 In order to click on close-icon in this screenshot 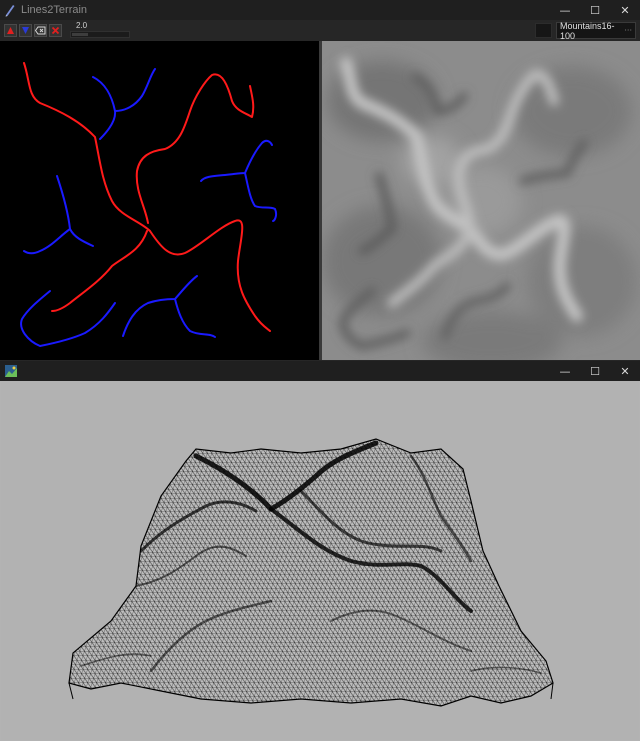, I will do `click(55, 30)`.